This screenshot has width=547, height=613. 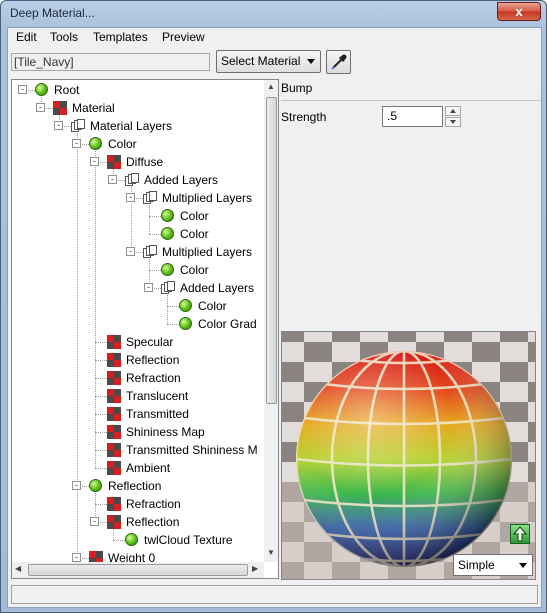 What do you see at coordinates (271, 86) in the screenshot?
I see `scroll-up-arrow-icon: ▲` at bounding box center [271, 86].